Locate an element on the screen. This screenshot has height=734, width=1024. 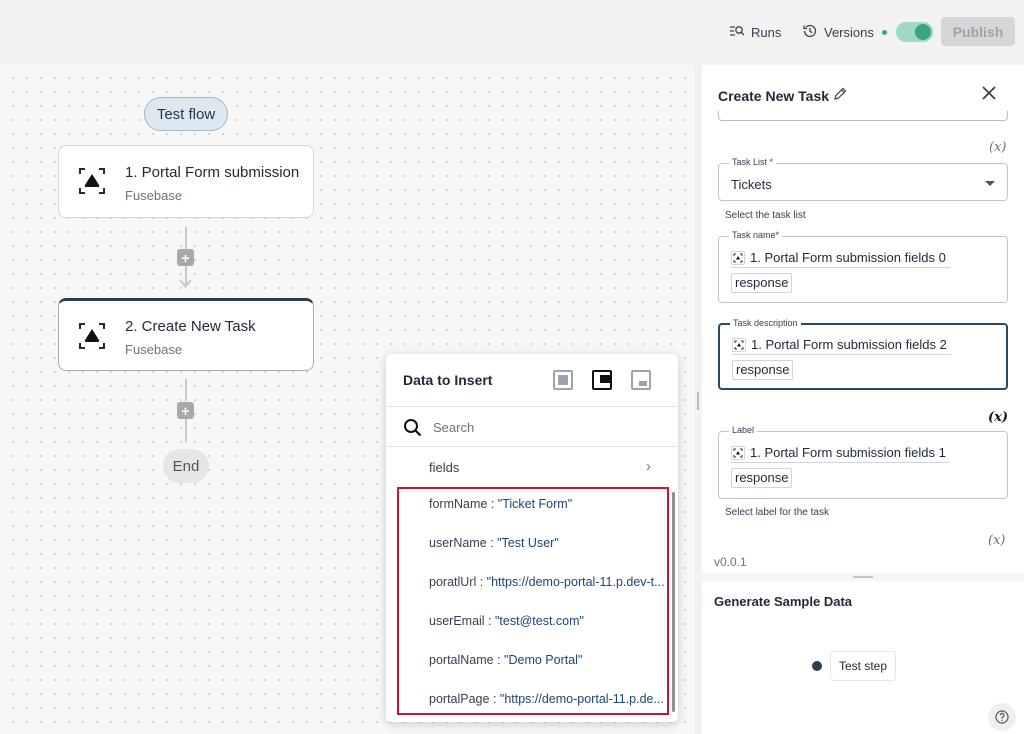
versions-label: Versions is located at coordinates (849, 32).